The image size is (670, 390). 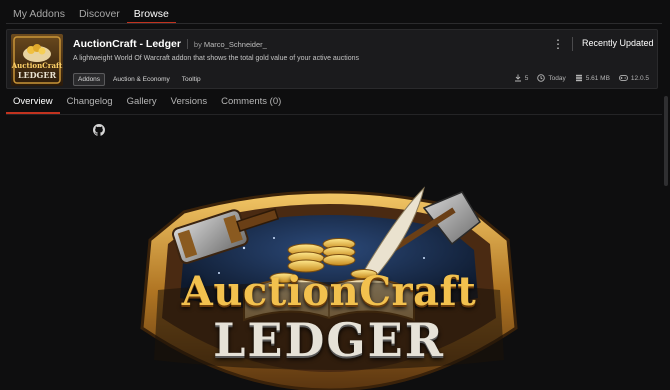 What do you see at coordinates (191, 79) in the screenshot?
I see `tag-tooltip: Tooltip` at bounding box center [191, 79].